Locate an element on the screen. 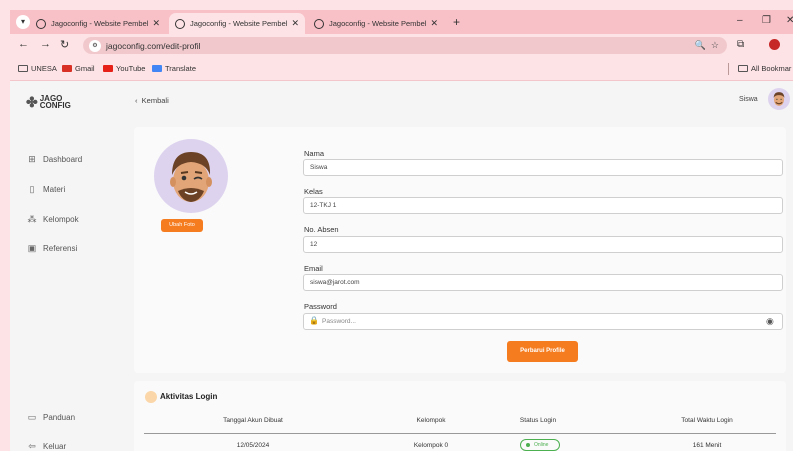  password-label: Password is located at coordinates (320, 306).